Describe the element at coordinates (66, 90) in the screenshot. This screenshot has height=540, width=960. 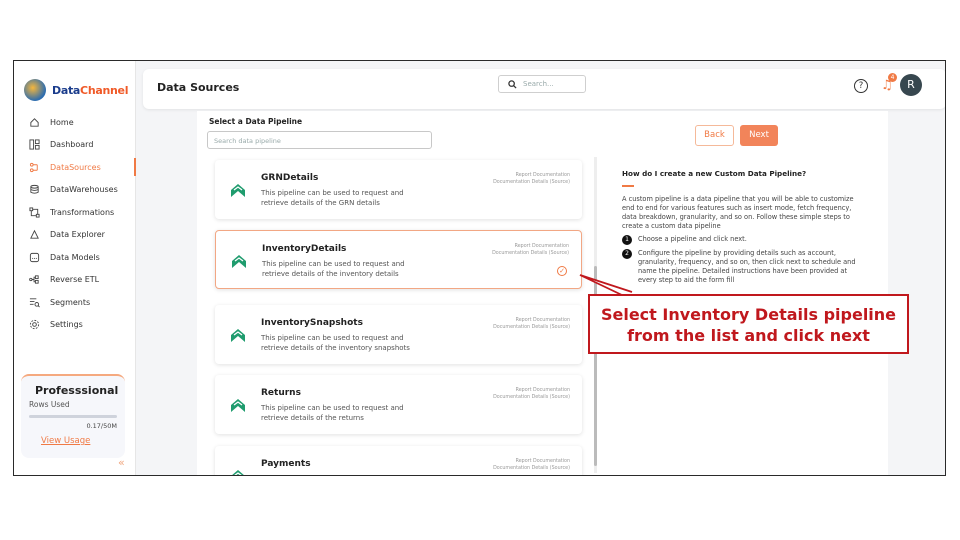
I see `brand-name: Data` at that location.